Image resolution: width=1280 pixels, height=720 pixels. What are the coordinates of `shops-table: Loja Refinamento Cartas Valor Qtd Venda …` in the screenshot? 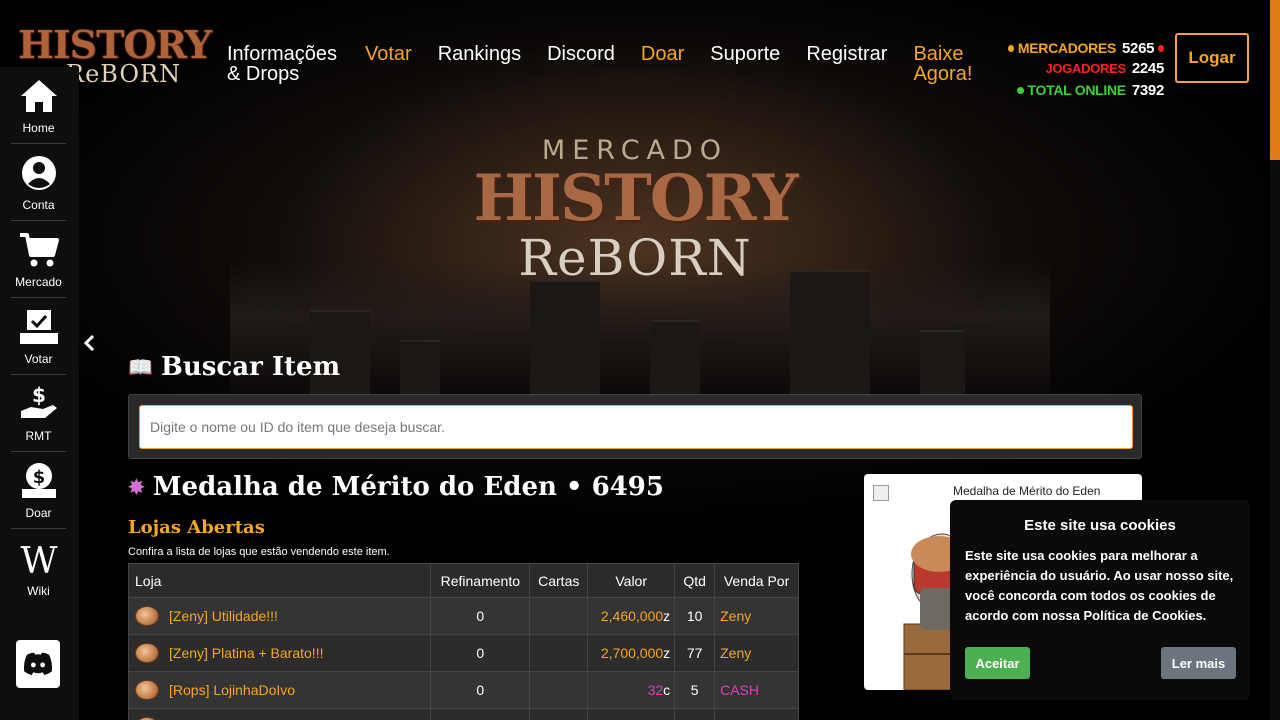 It's located at (463, 641).